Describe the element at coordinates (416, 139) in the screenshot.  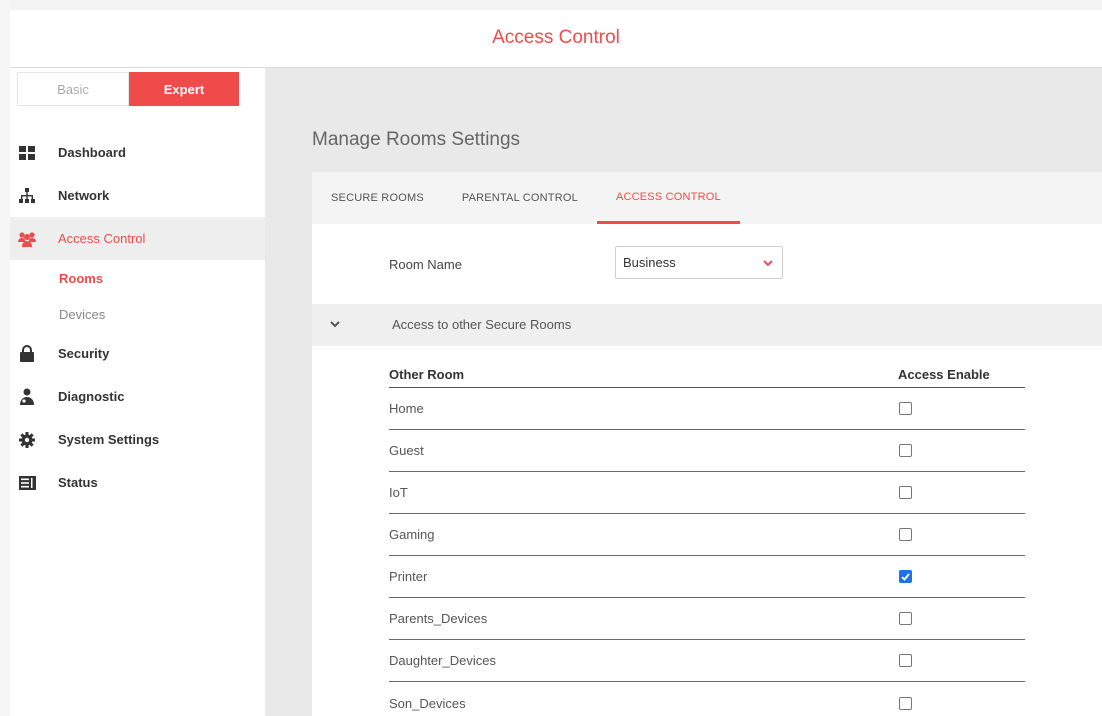
I see `page-title: Manage Rooms Settings` at that location.